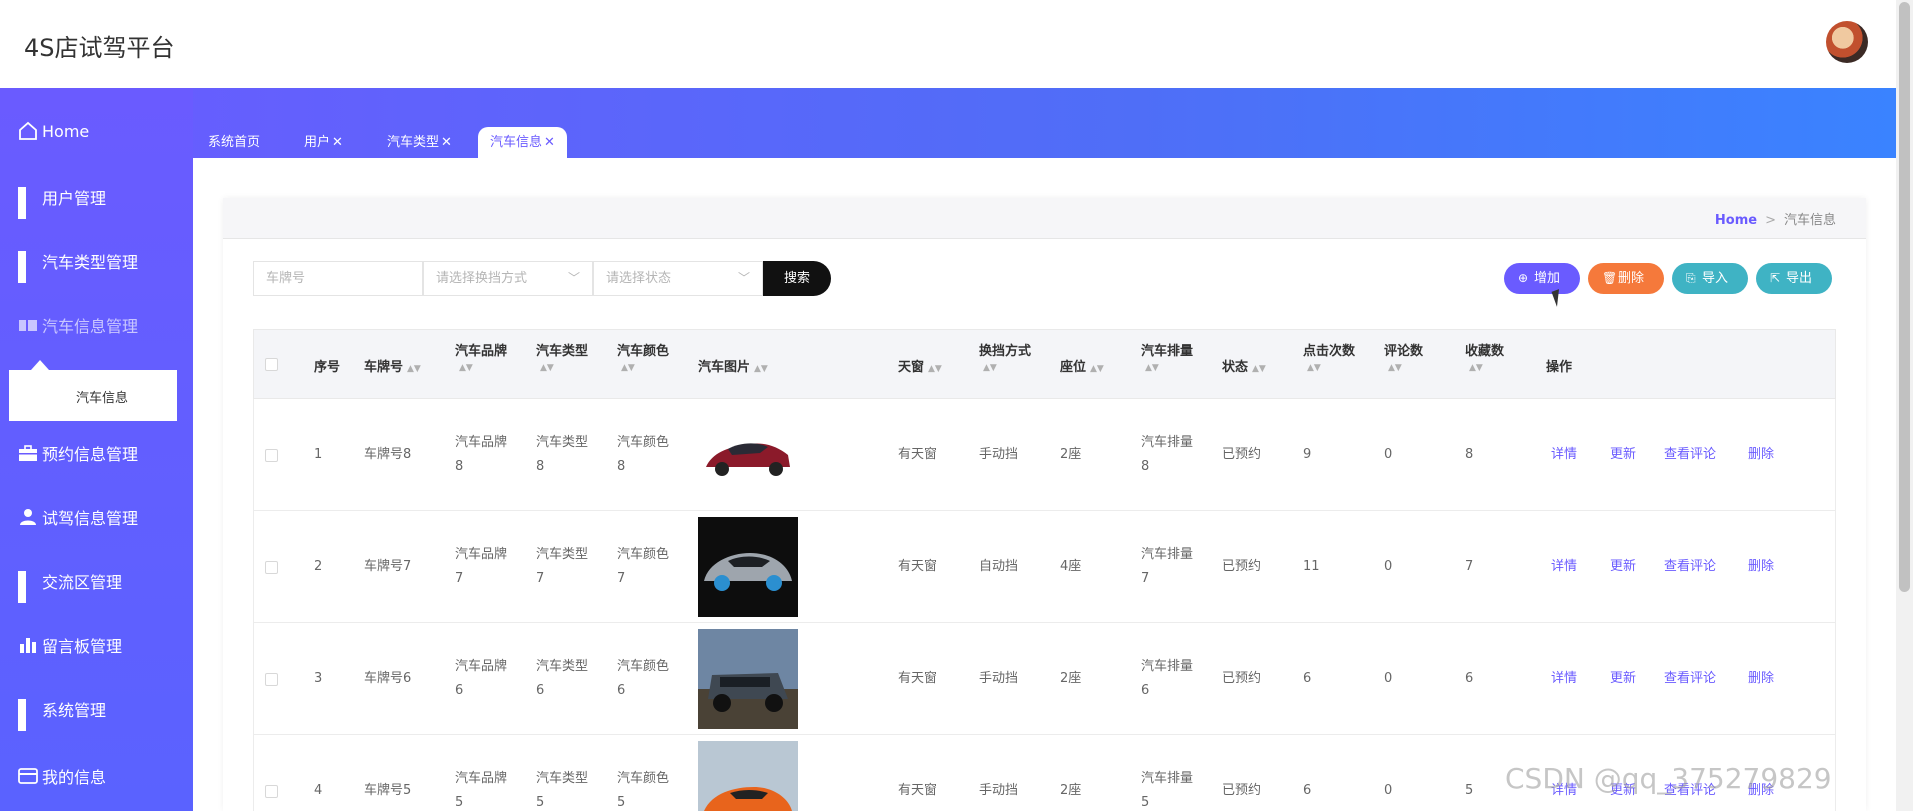 The image size is (1913, 811). What do you see at coordinates (318, 790) in the screenshot?
I see `cell-index: 4` at bounding box center [318, 790].